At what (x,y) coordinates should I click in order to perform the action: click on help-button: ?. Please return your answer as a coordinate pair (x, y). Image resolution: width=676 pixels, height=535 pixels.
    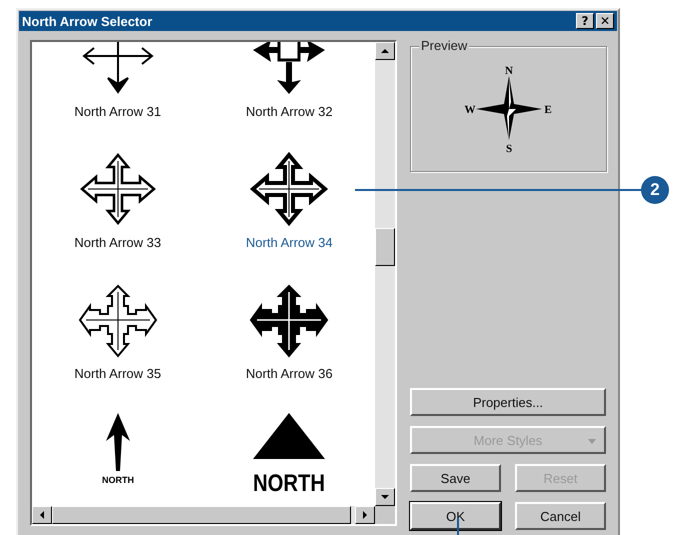
    Looking at the image, I should click on (585, 21).